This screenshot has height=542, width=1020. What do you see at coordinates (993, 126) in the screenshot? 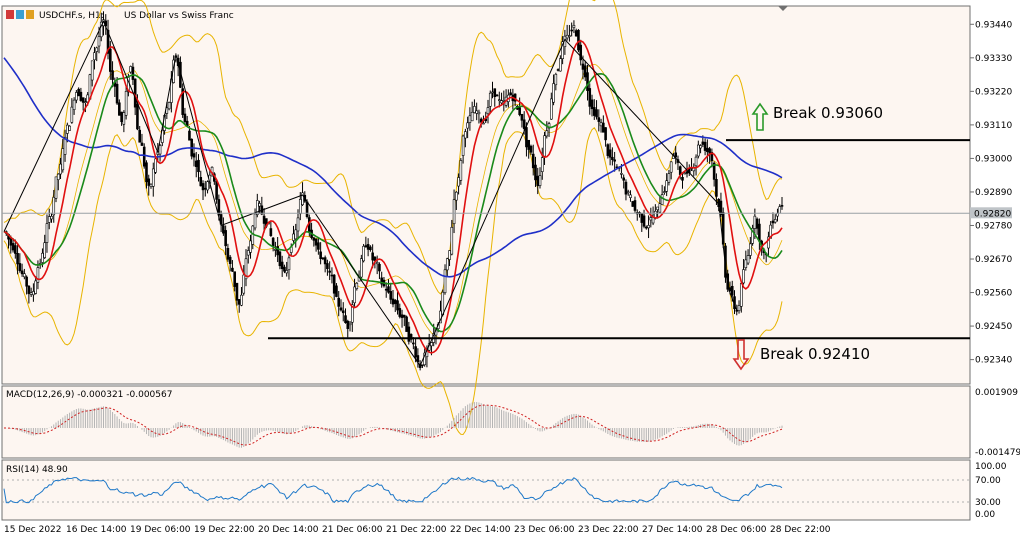
I see `price-tick: 0.93110` at bounding box center [993, 126].